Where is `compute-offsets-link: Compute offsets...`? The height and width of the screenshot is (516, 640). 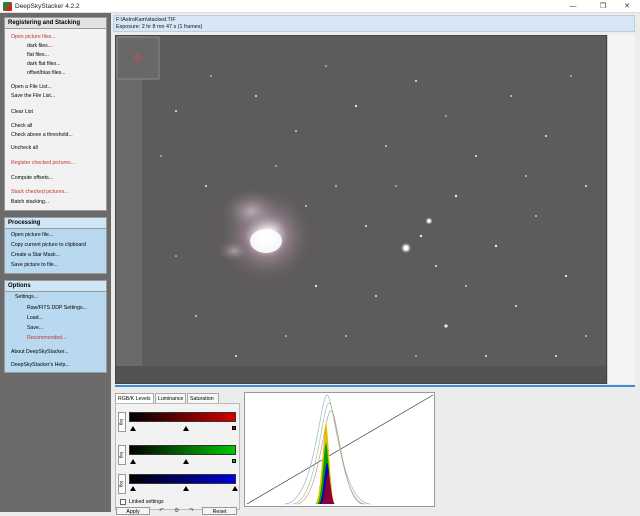 compute-offsets-link: Compute offsets... is located at coordinates (32, 178).